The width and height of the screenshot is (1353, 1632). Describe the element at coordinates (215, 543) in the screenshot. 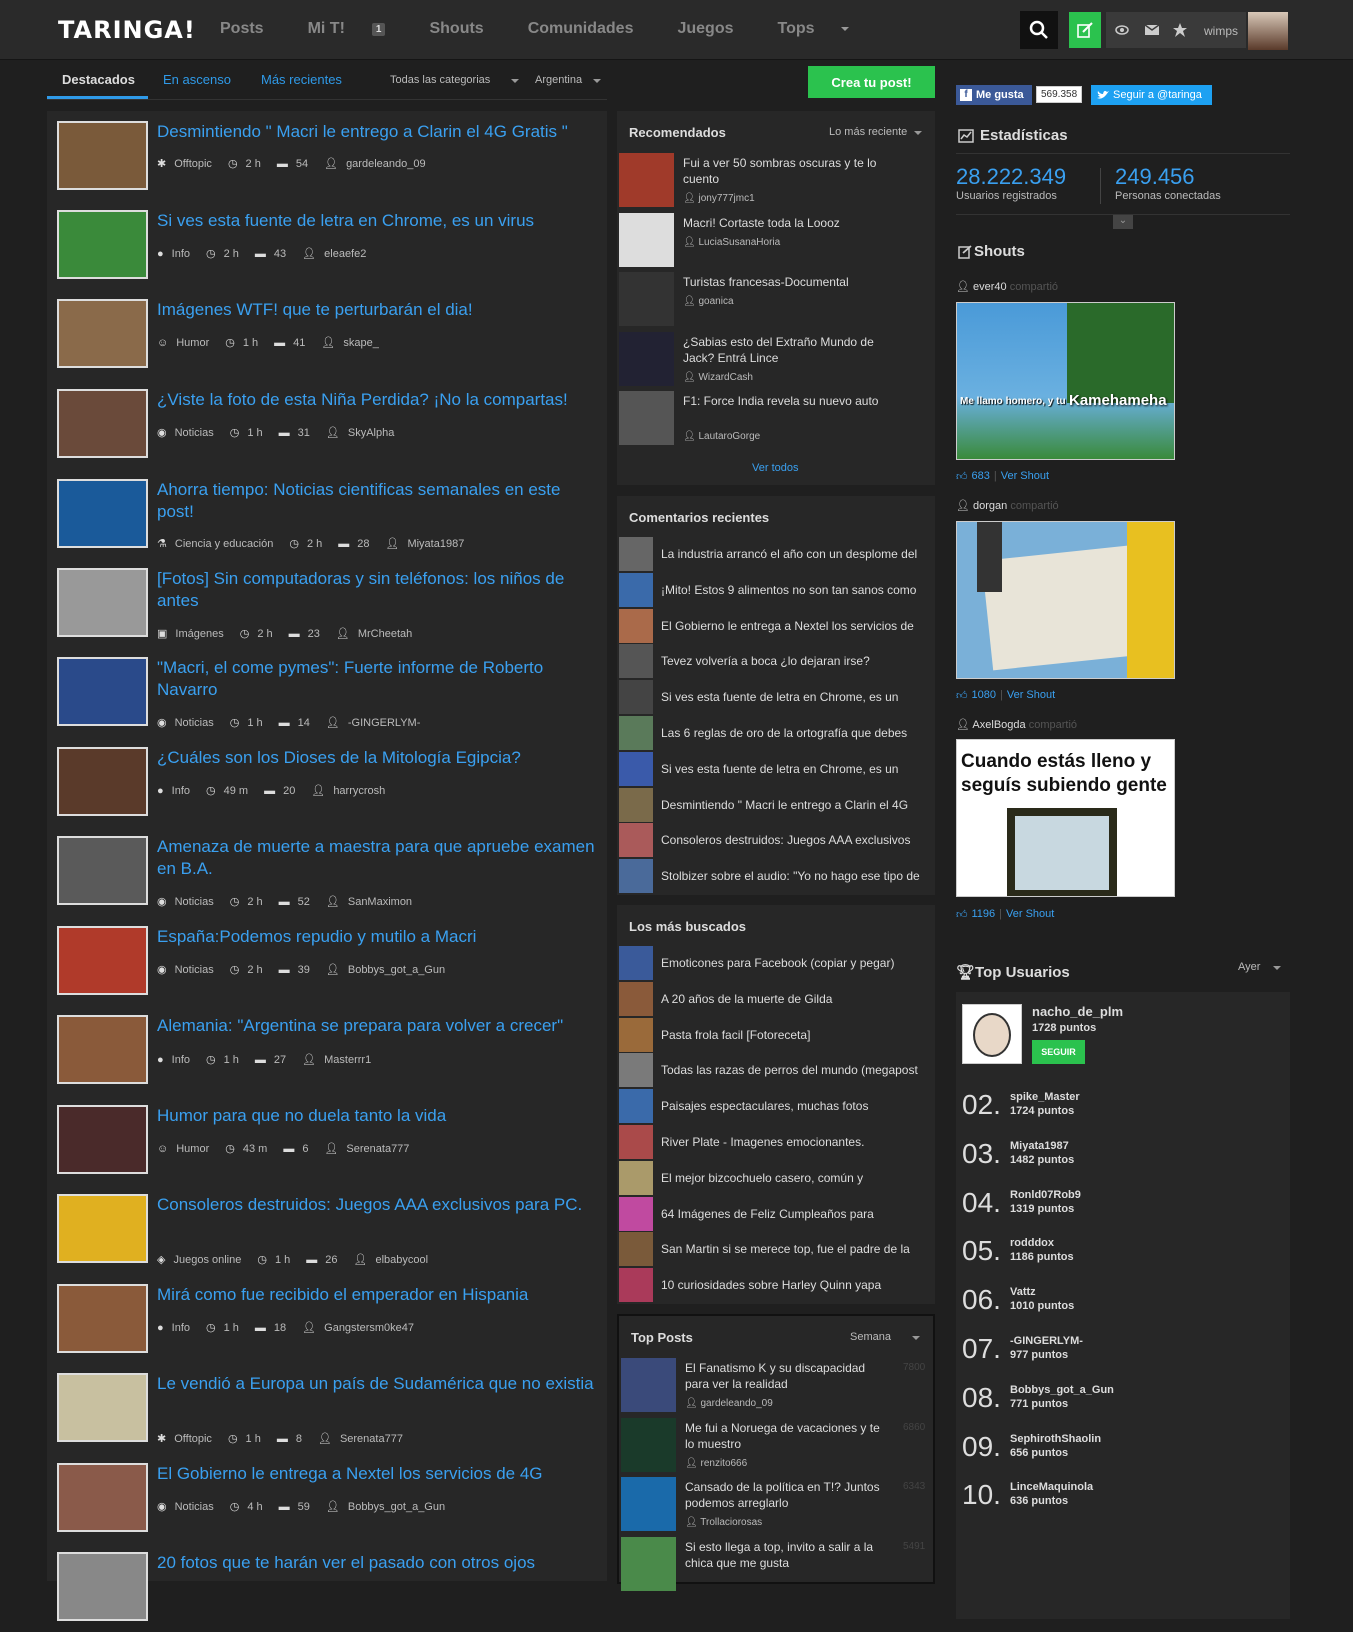

I see `post-category: ⚗︎ Ciencia y educación` at that location.